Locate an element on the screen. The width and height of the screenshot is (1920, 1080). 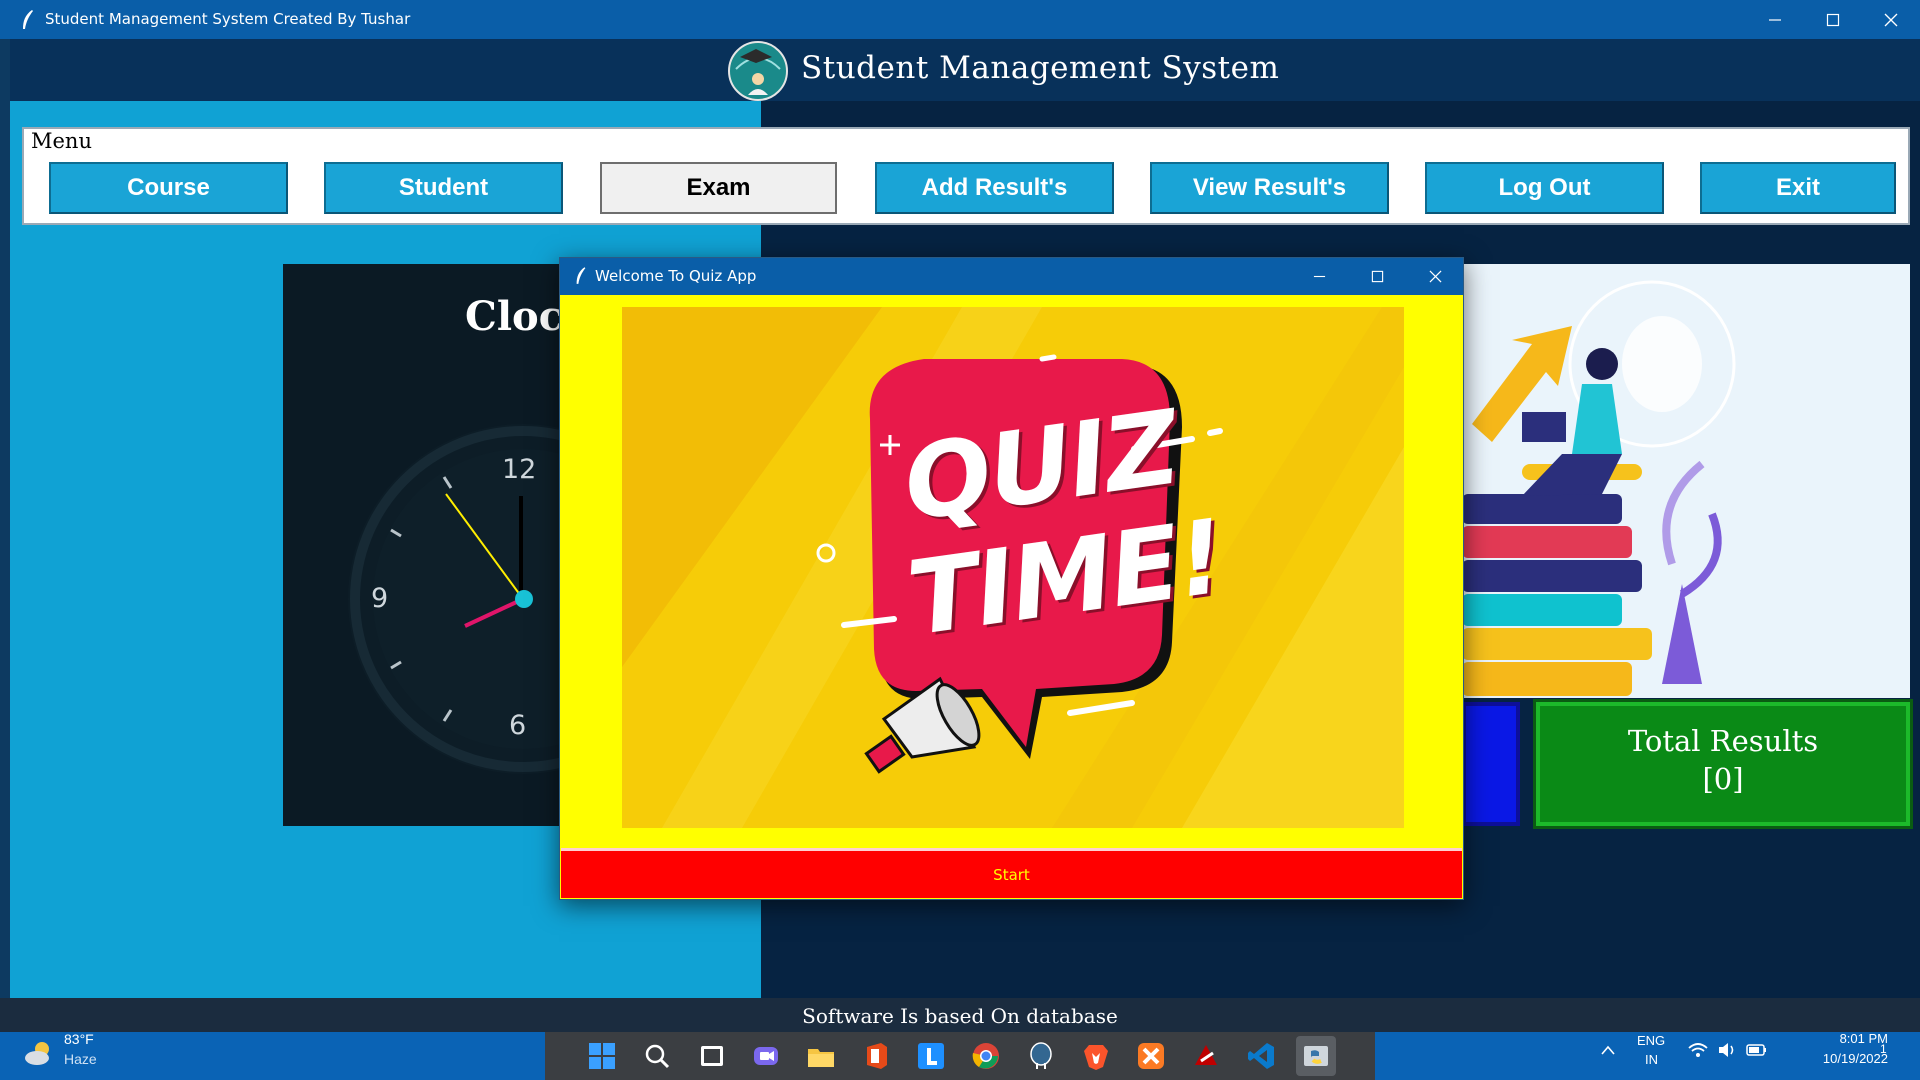
graduate-globe-logo is located at coordinates (758, 71).